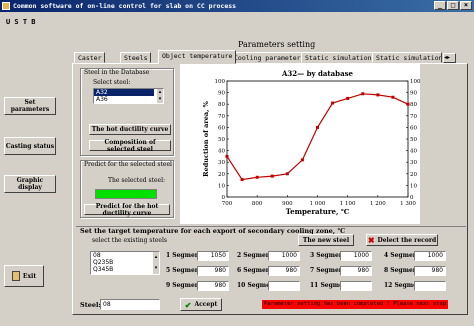  I want to click on y-tick-label-right: 90, so click(413, 94).